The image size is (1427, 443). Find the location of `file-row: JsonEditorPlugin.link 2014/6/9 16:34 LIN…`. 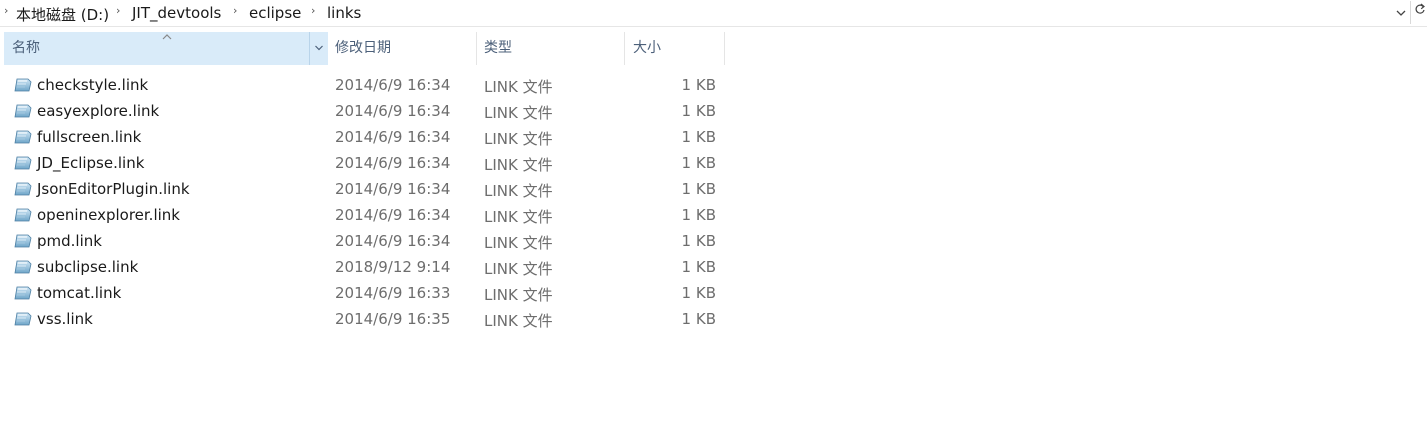

file-row: JsonEditorPlugin.link 2014/6/9 16:34 LIN… is located at coordinates (365, 189).